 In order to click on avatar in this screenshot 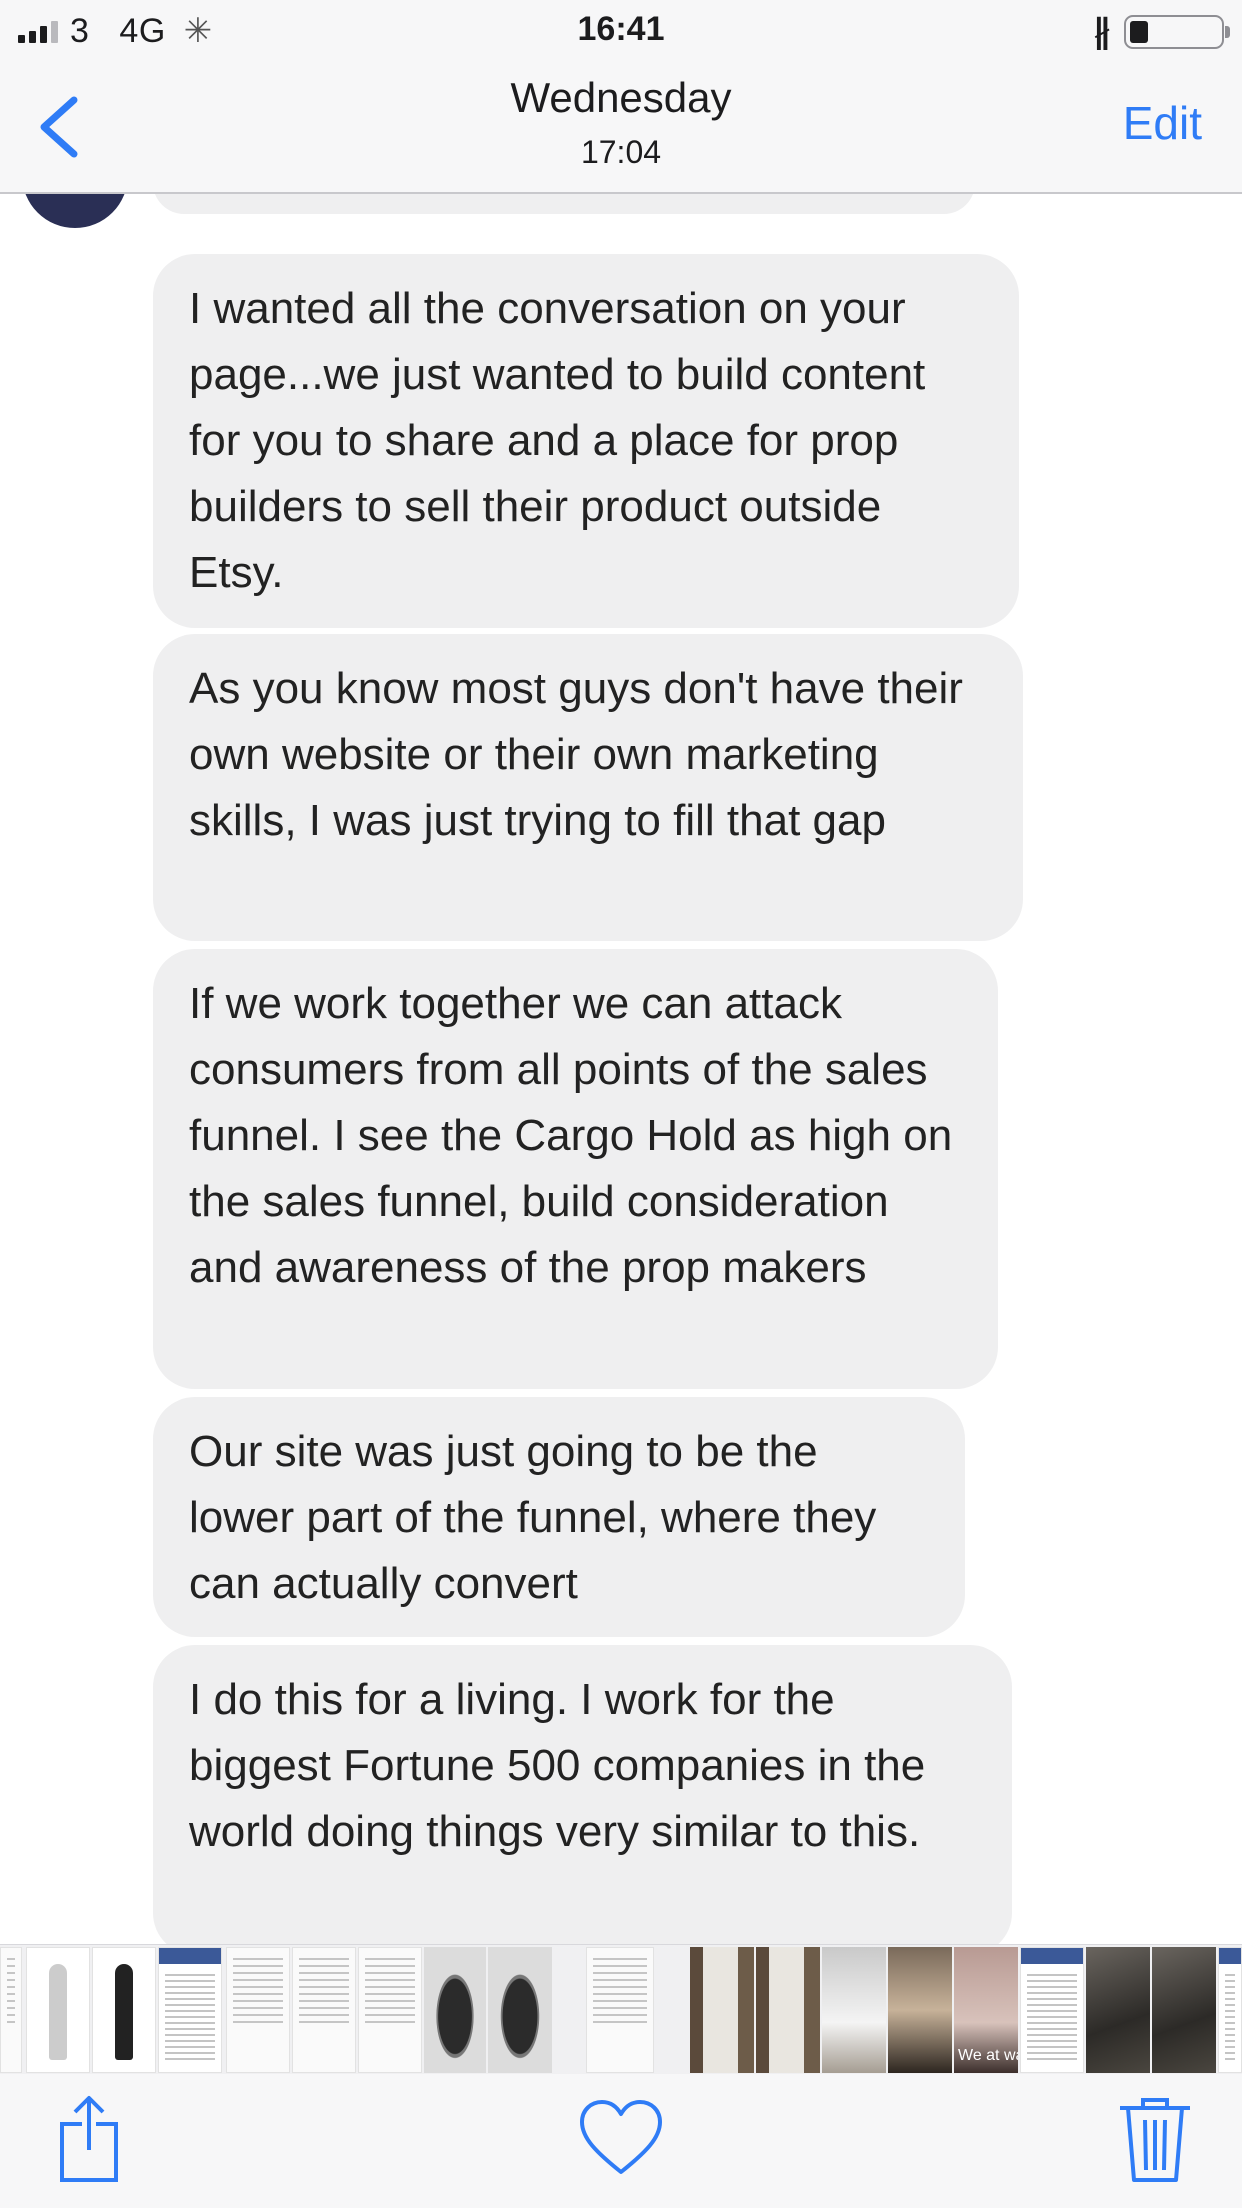, I will do `click(75, 210)`.